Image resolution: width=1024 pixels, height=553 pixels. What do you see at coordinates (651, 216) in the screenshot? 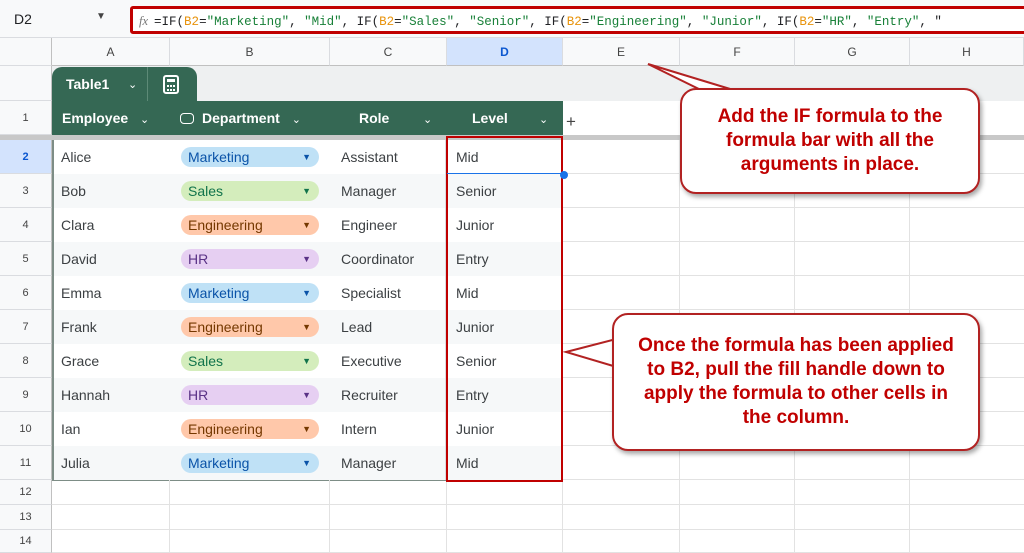
I see `callout-pointers` at bounding box center [651, 216].